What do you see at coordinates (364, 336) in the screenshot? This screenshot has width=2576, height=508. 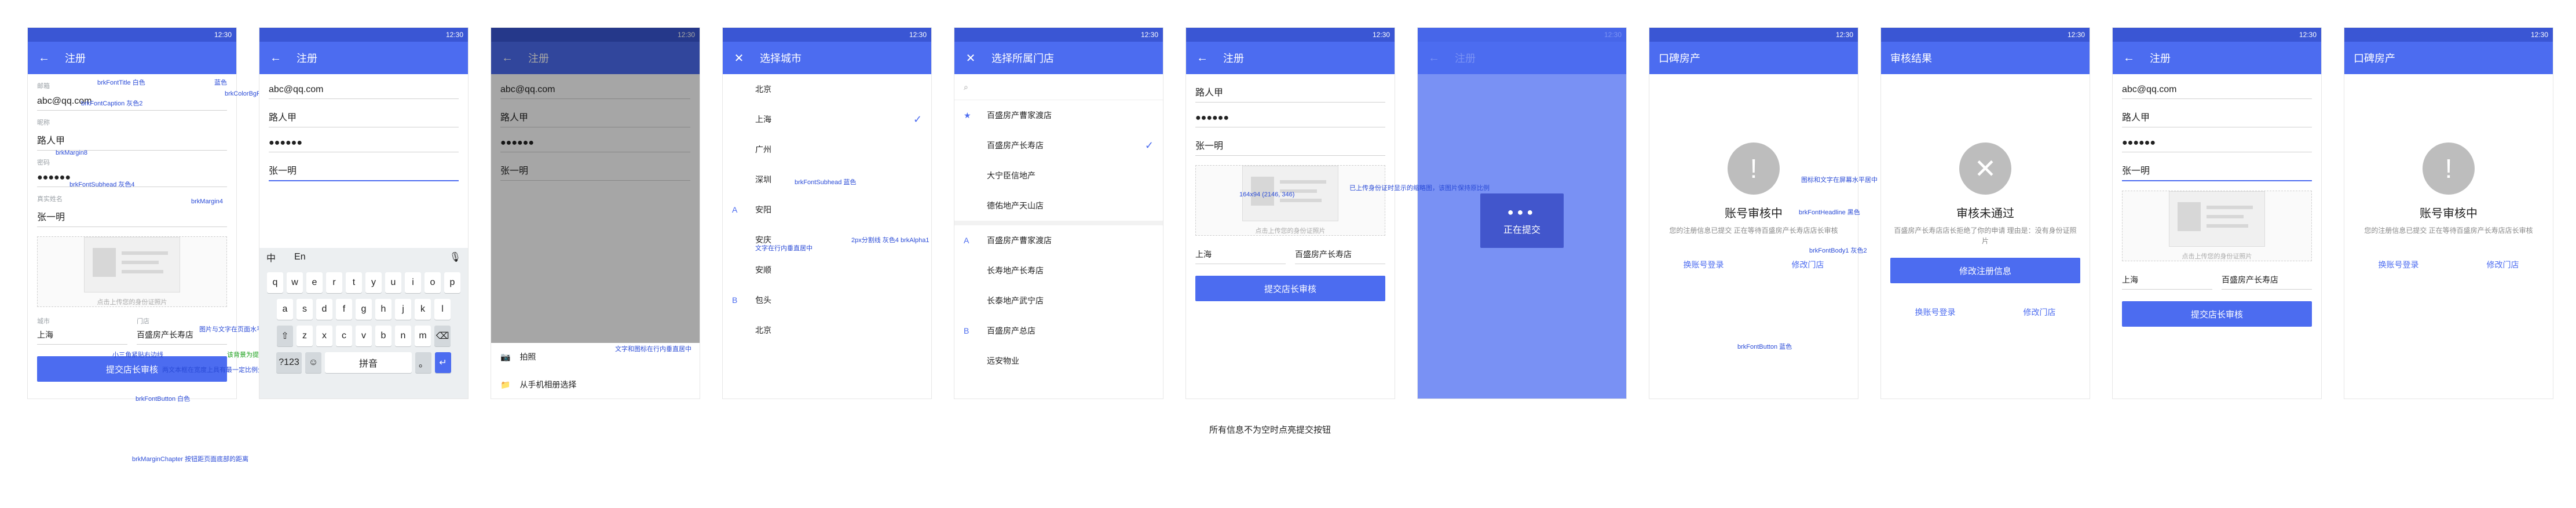 I see `key: v` at bounding box center [364, 336].